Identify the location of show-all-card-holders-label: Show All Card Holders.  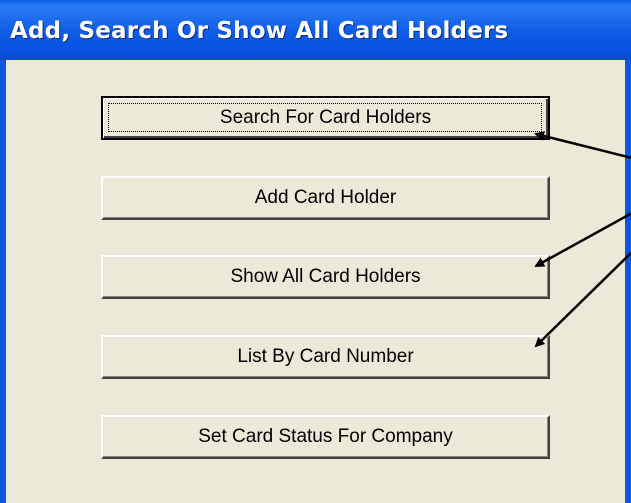
(325, 276).